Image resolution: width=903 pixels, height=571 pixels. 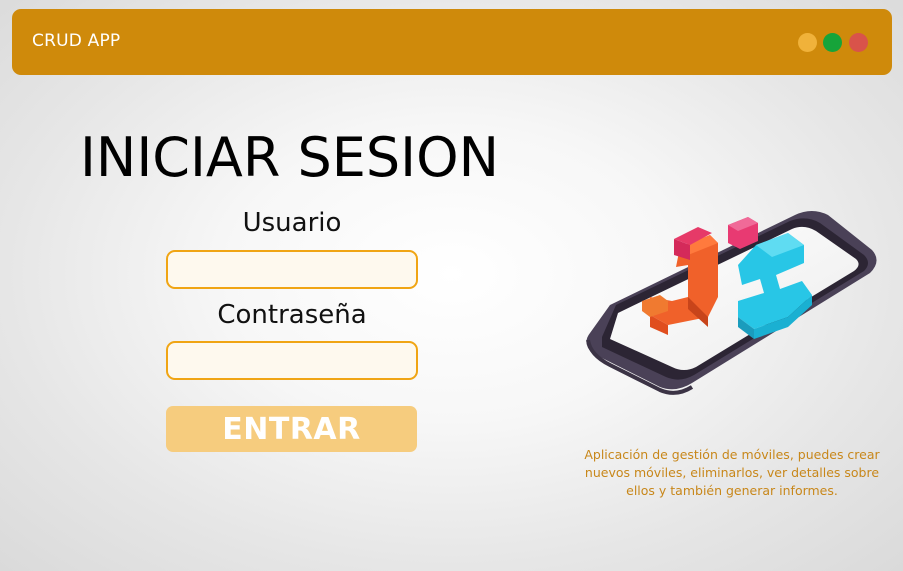 I want to click on page-title: INICIAR SESION, so click(x=290, y=157).